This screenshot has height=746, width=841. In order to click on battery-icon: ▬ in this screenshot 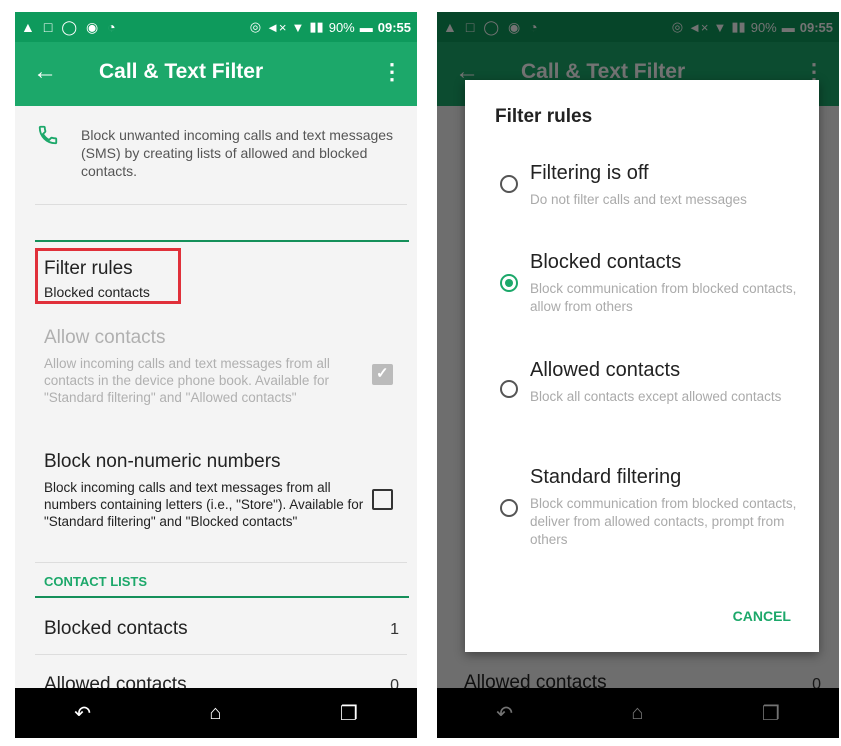, I will do `click(366, 27)`.